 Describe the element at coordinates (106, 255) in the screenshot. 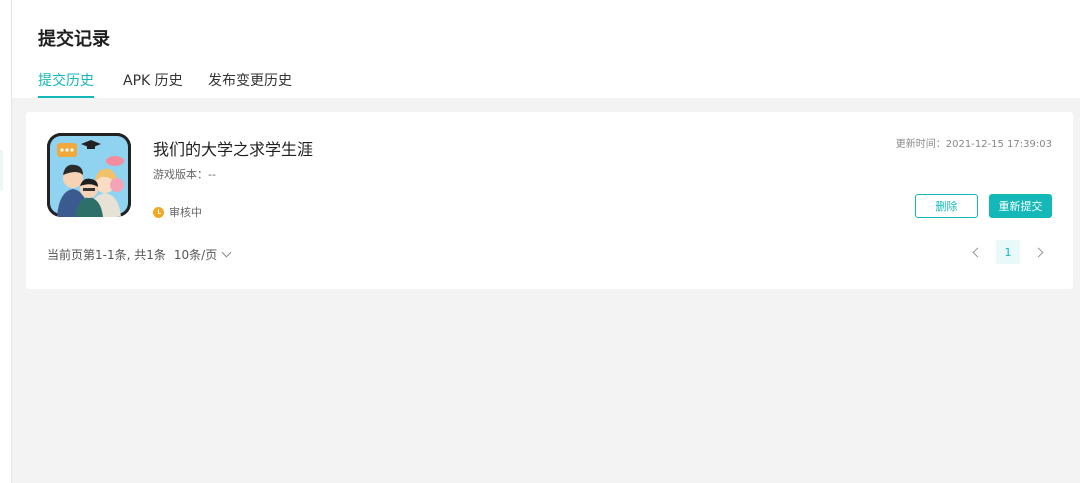

I see `pagination-summary: 当前页第1-1条, 共1条` at that location.